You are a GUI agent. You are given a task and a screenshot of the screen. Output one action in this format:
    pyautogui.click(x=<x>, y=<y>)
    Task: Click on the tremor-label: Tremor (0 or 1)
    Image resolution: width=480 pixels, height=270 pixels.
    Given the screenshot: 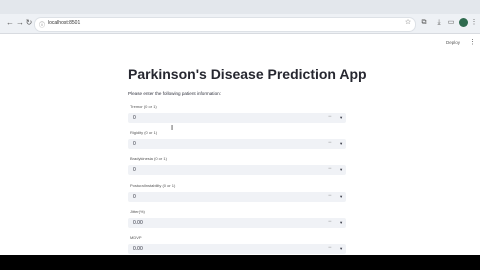 What is the action you would take?
    pyautogui.click(x=143, y=106)
    